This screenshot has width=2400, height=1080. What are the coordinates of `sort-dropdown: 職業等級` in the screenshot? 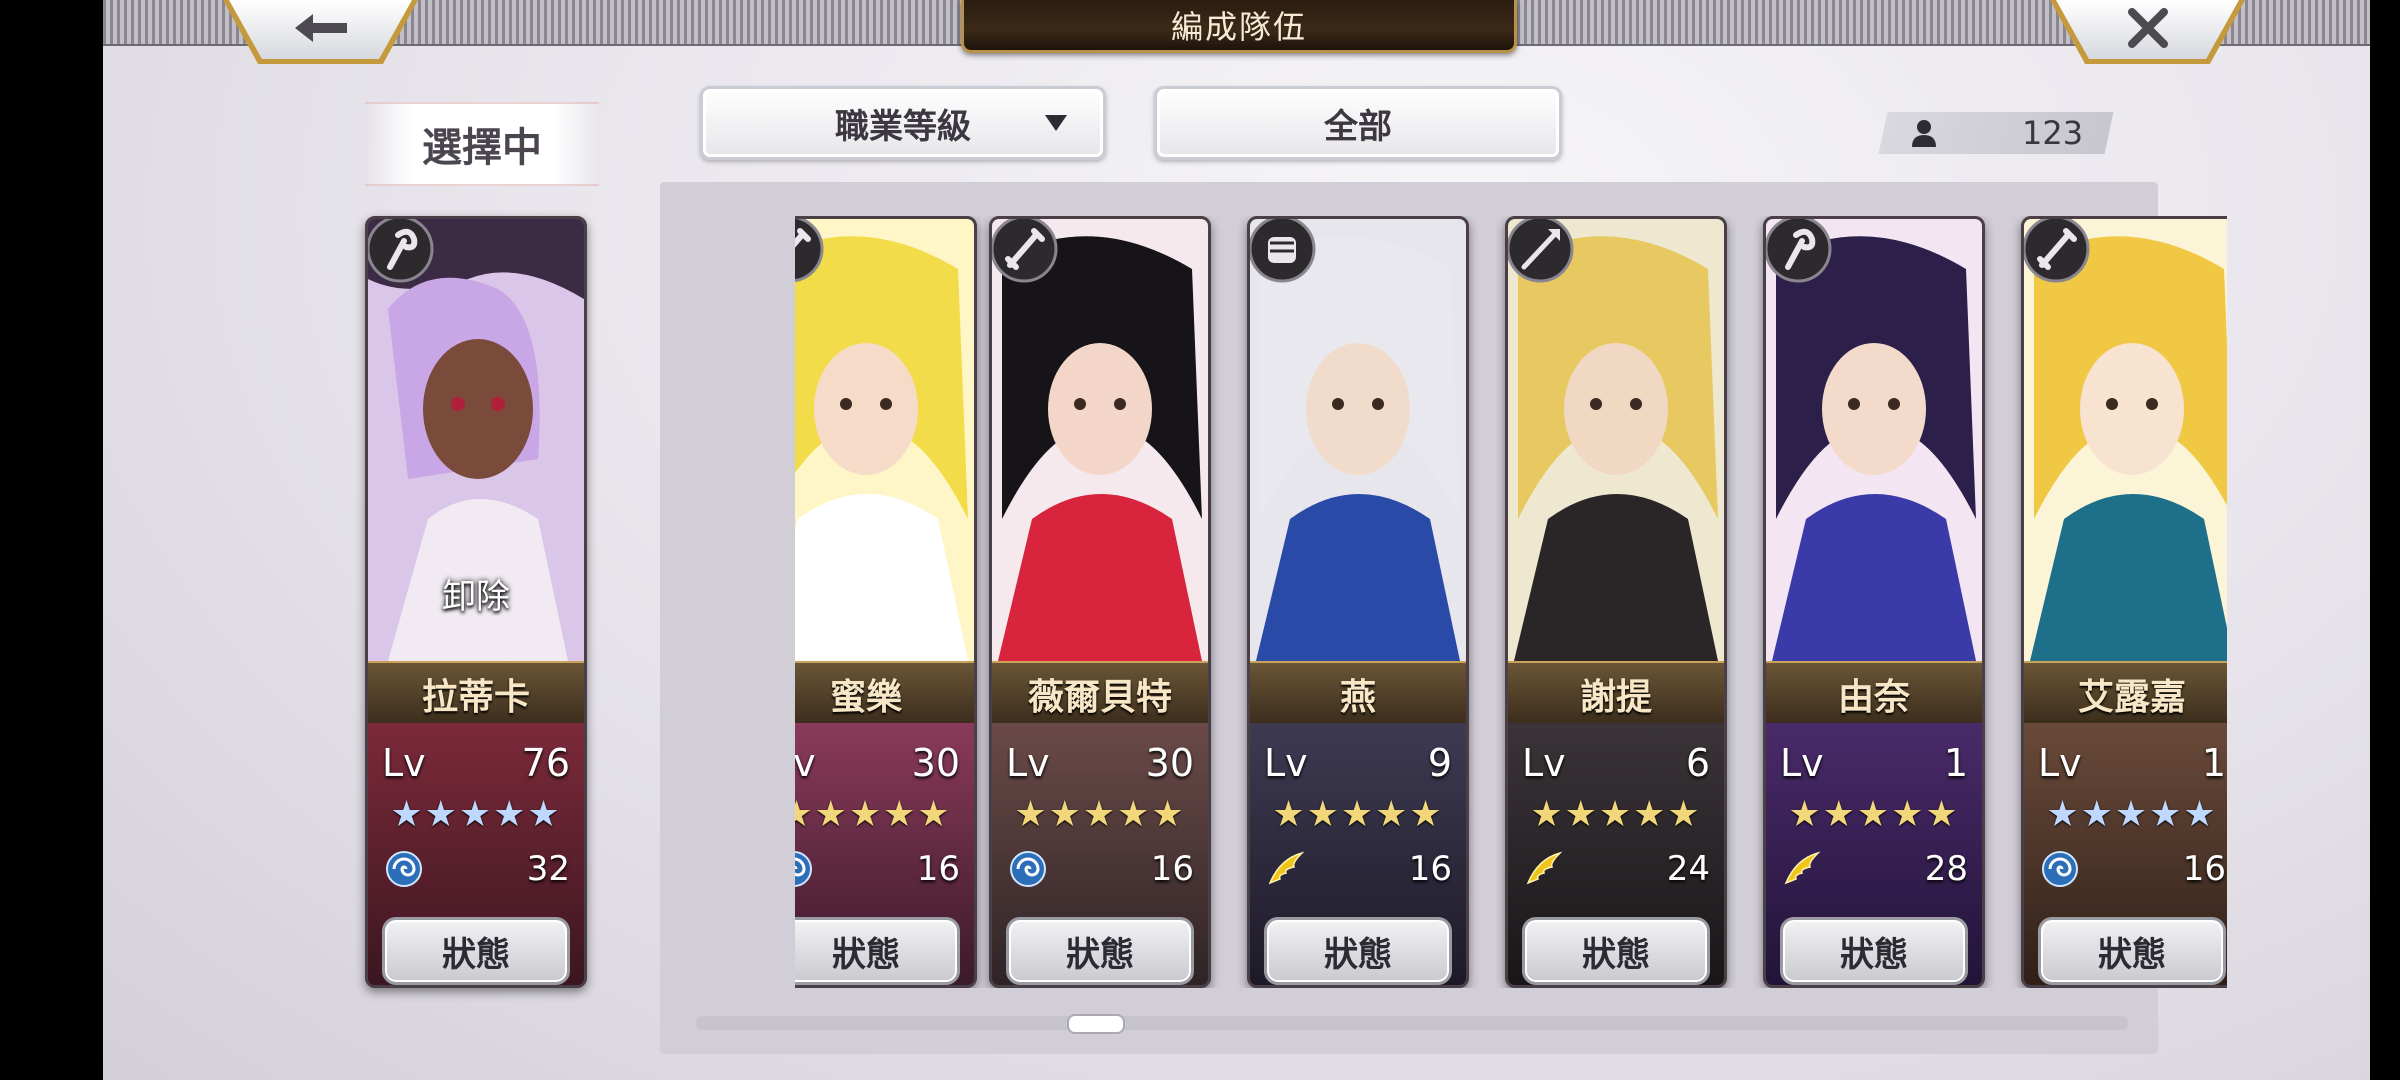 It's located at (903, 123).